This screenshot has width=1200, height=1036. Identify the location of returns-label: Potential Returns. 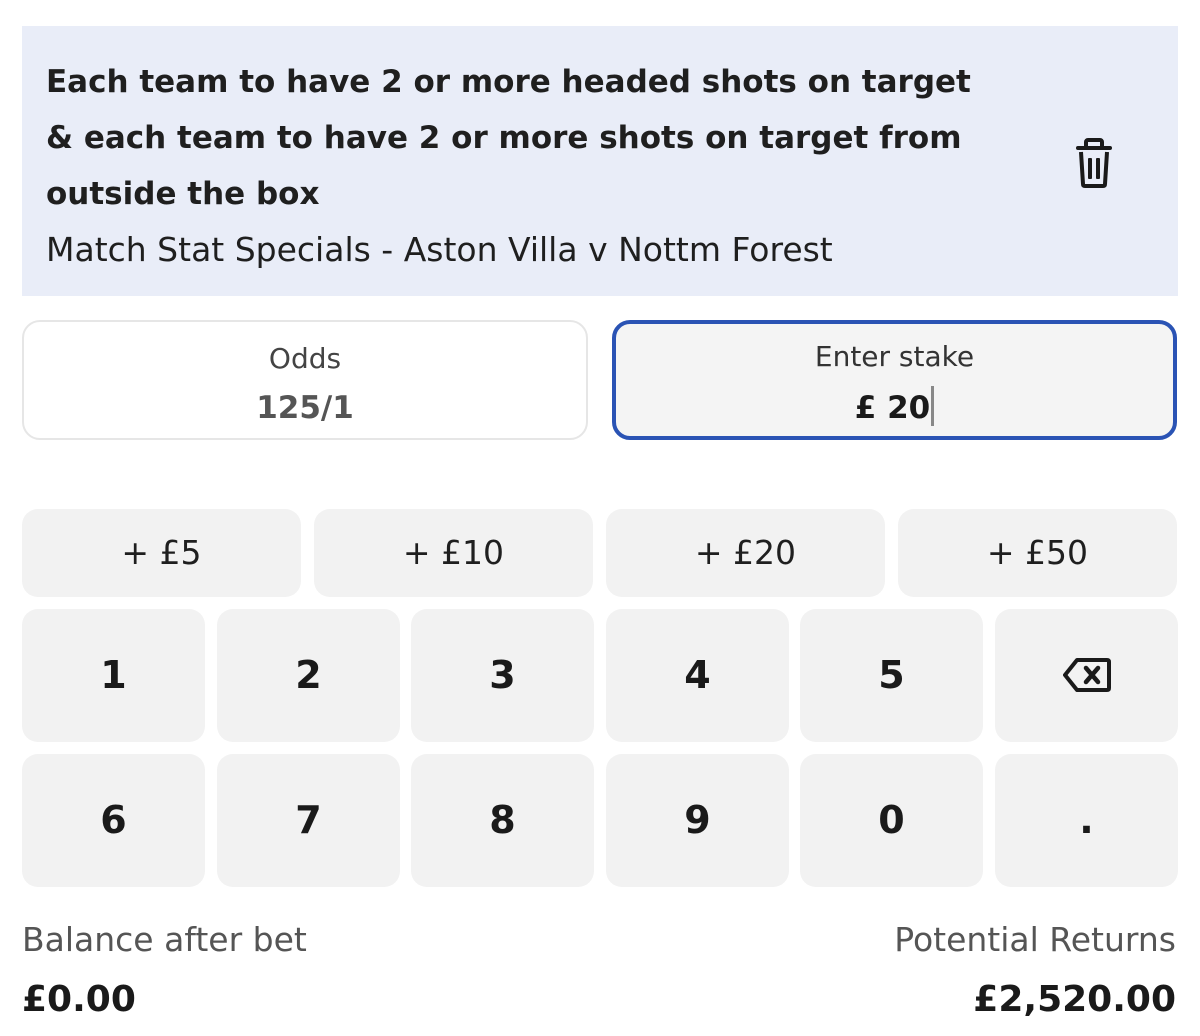
(1035, 939).